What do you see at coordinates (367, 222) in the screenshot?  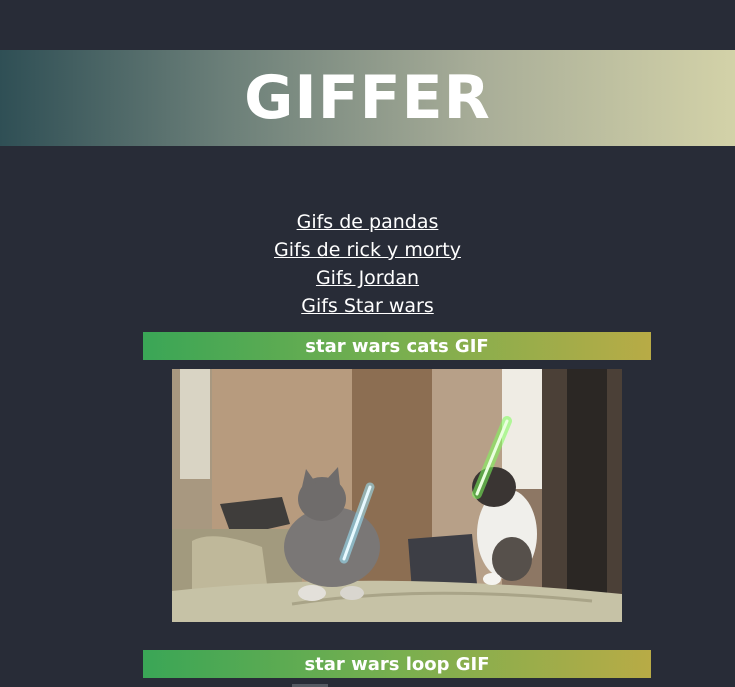 I see `nav-link-pandas: Gifs de pandas` at bounding box center [367, 222].